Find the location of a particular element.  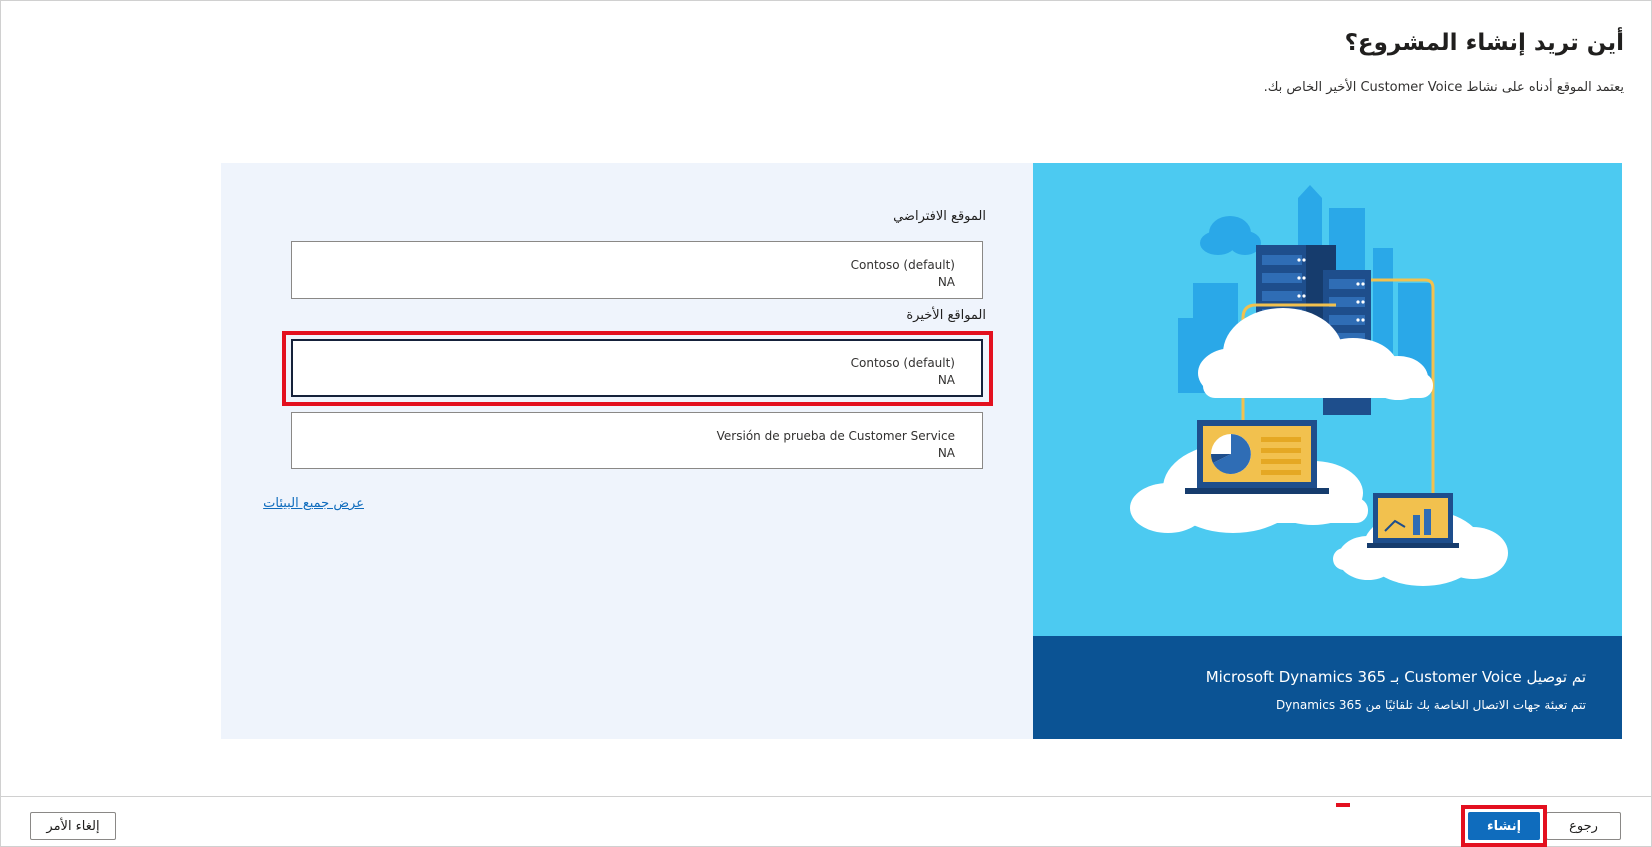

recent-environment-card: Versión de prueba de Customer Service NA is located at coordinates (637, 440).